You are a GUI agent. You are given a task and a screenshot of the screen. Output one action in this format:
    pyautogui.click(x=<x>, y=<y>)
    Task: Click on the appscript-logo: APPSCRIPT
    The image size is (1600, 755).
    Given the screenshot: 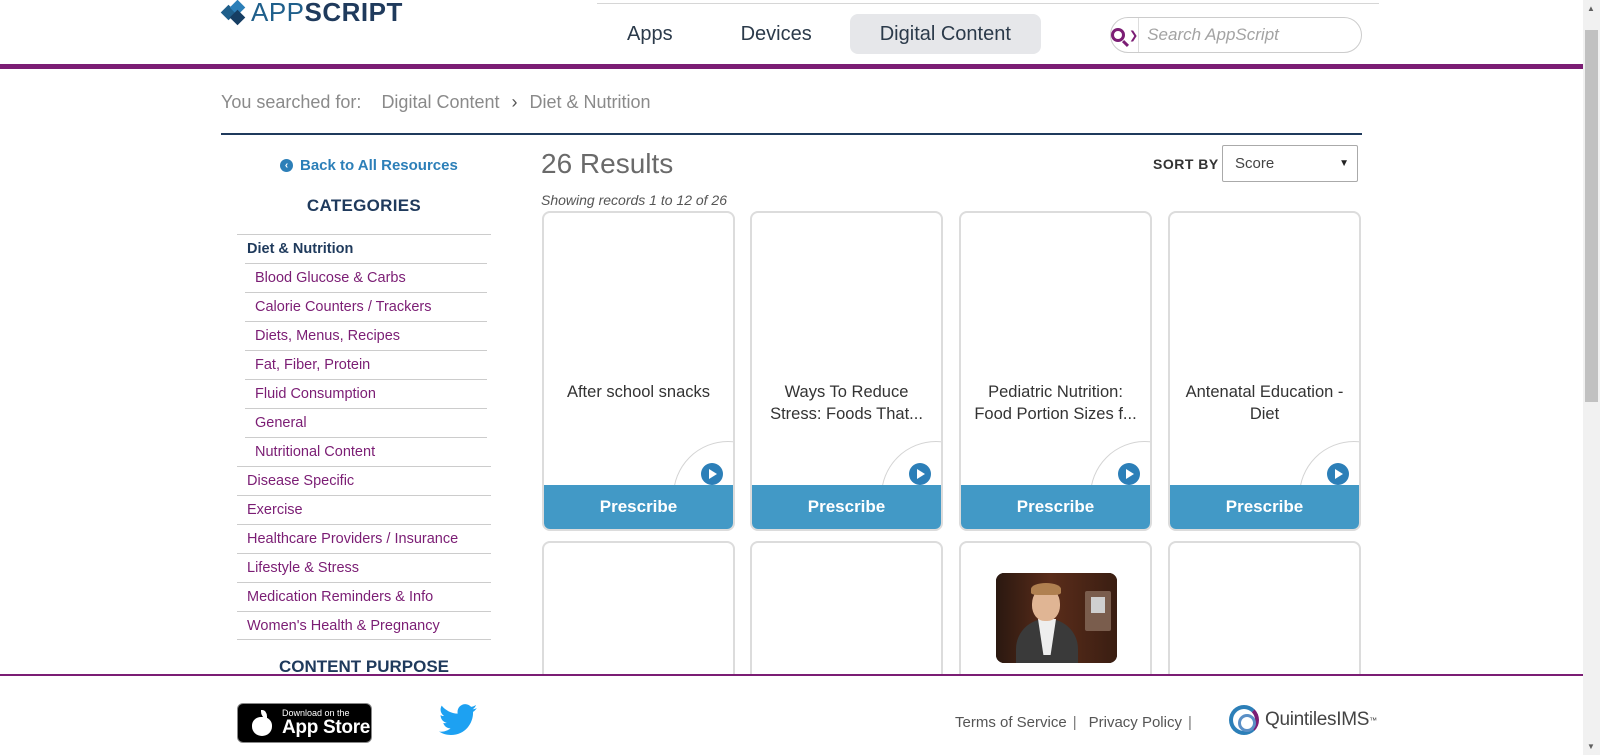 What is the action you would take?
    pyautogui.click(x=311, y=13)
    